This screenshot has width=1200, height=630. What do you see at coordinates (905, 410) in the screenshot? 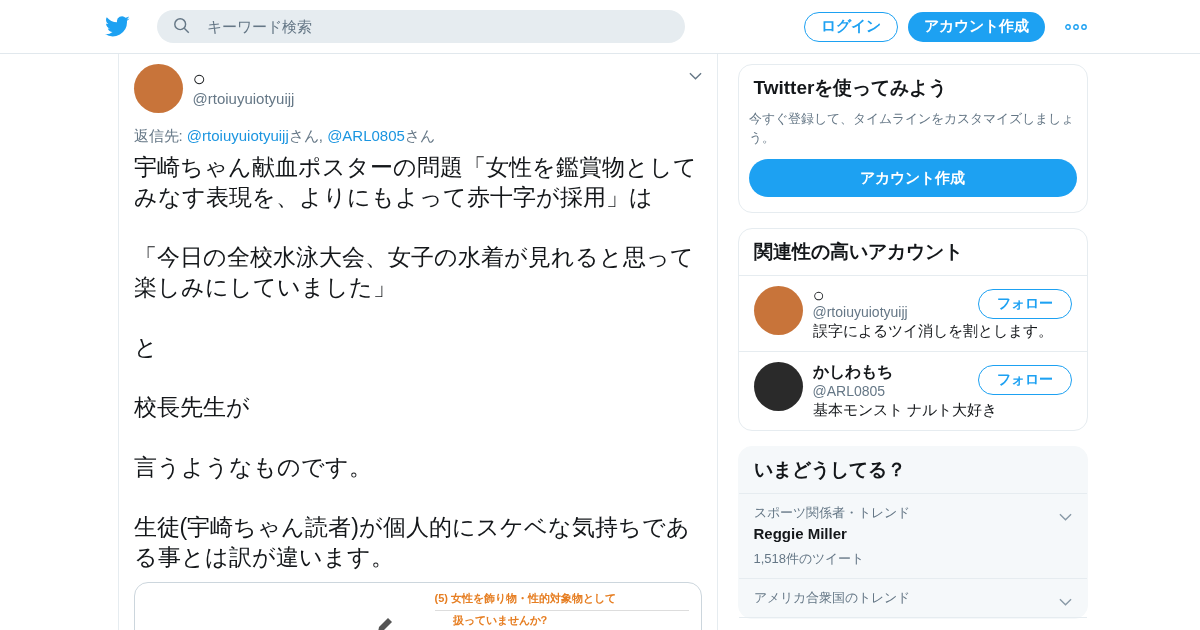
I see `account-bio: 基本モンスト ナルト大好き` at bounding box center [905, 410].